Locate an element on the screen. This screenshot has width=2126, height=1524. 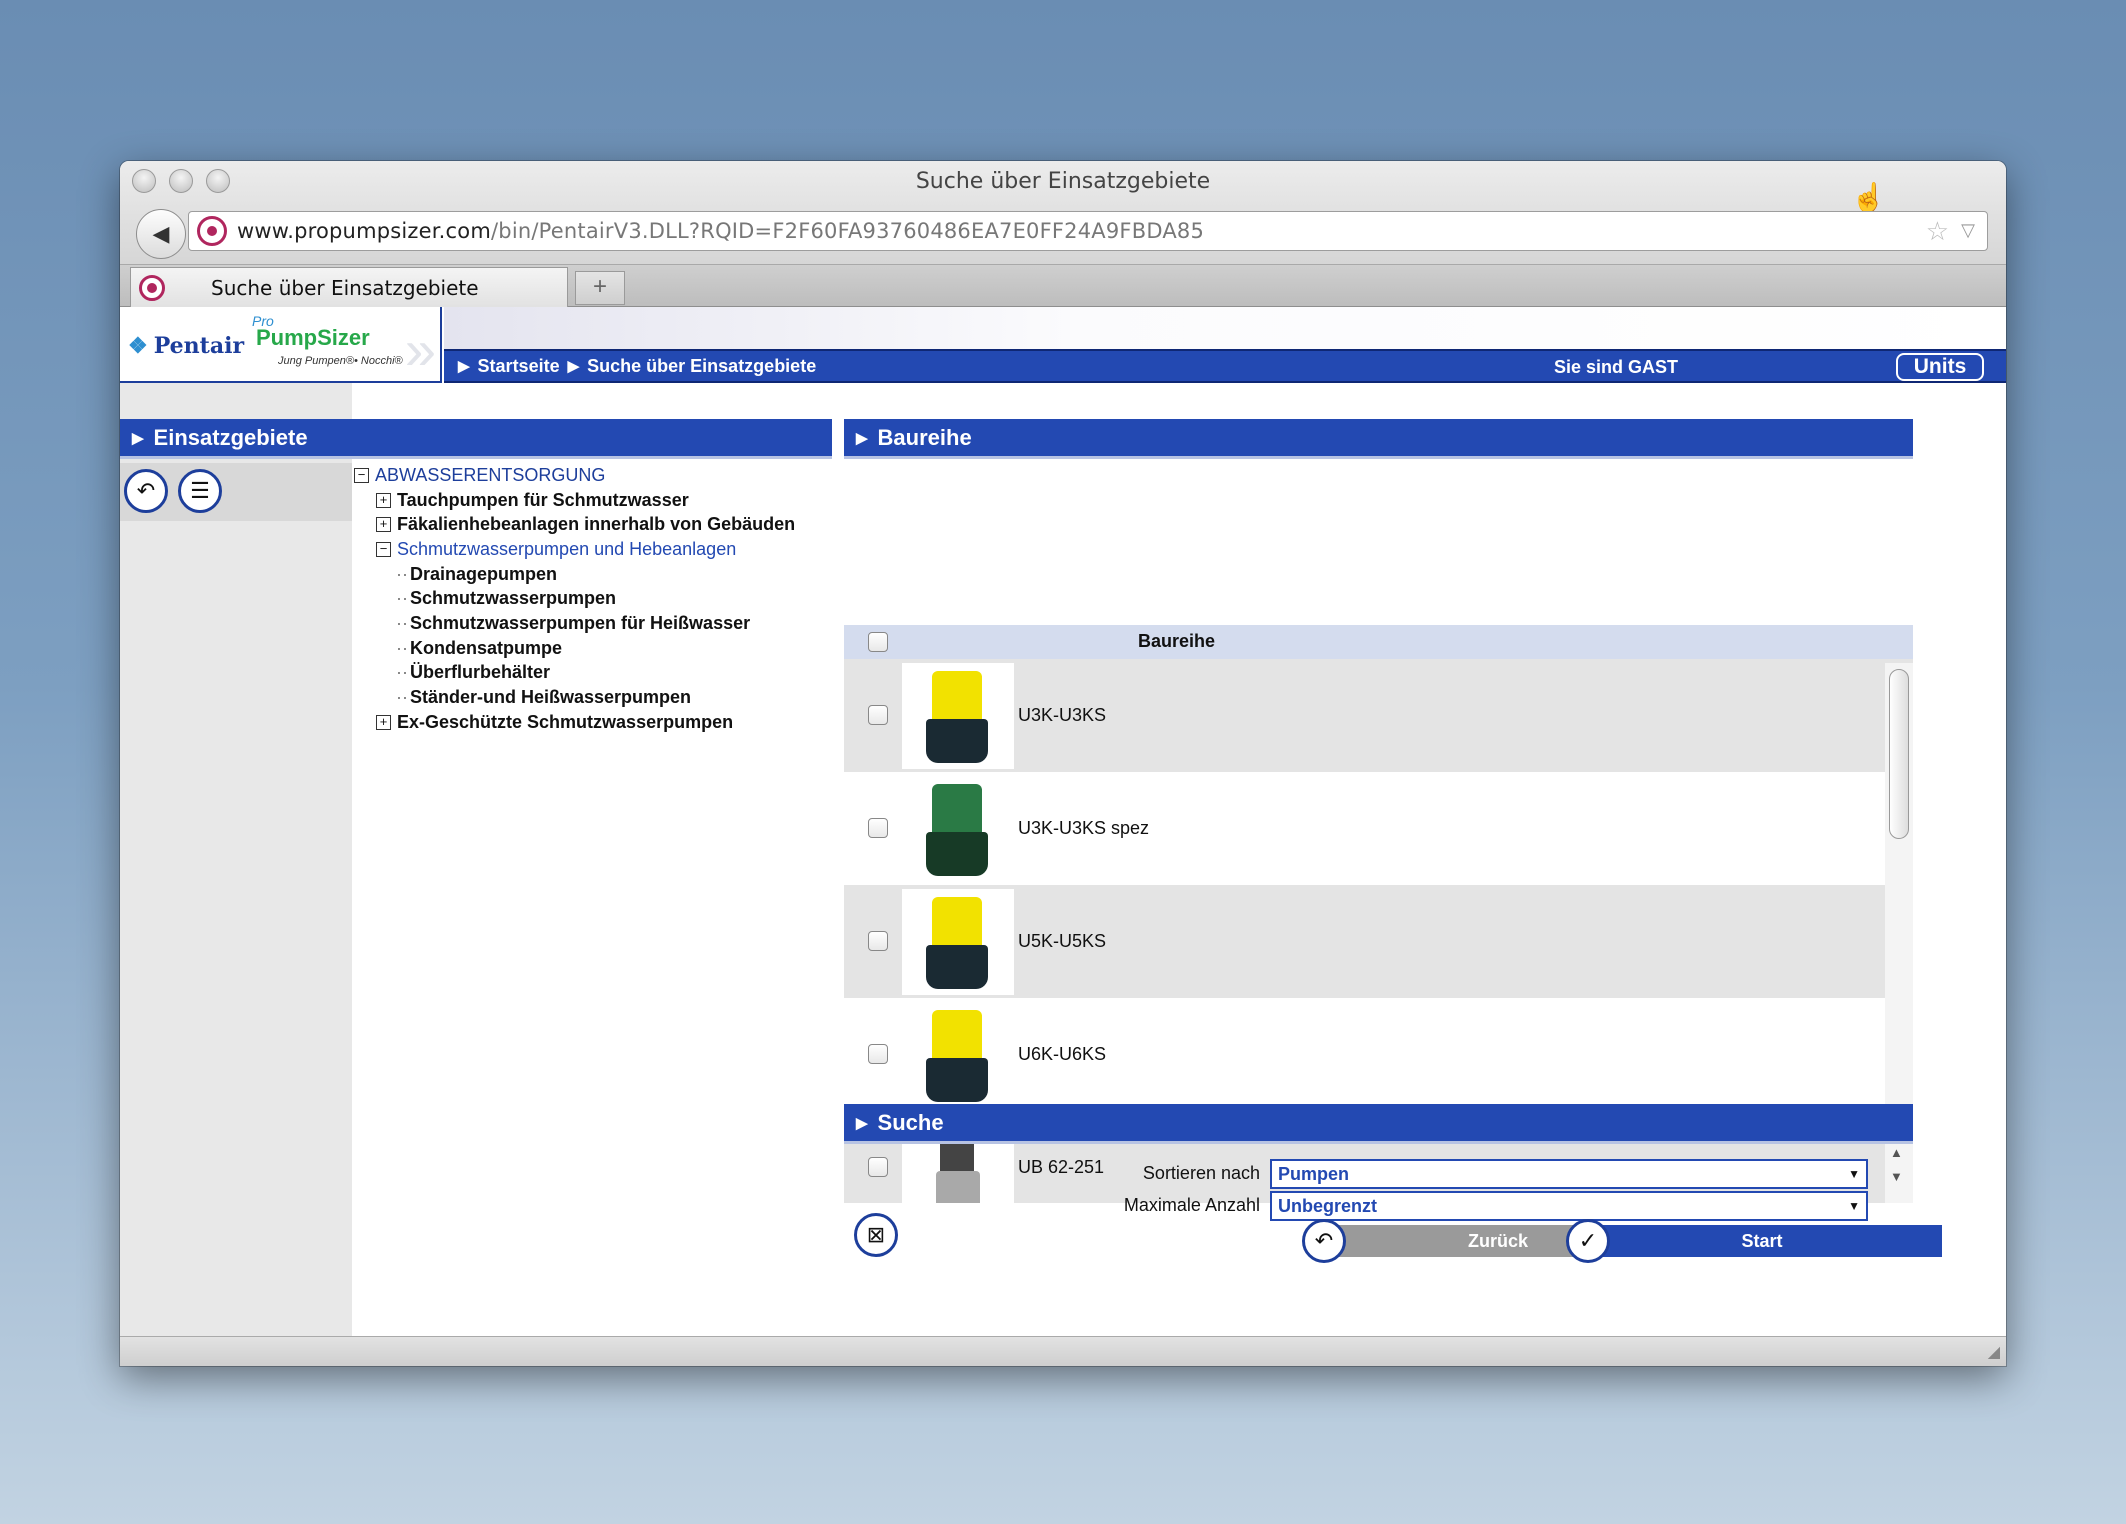
scroll-up-icon: ▲ is located at coordinates (1896, 1152).